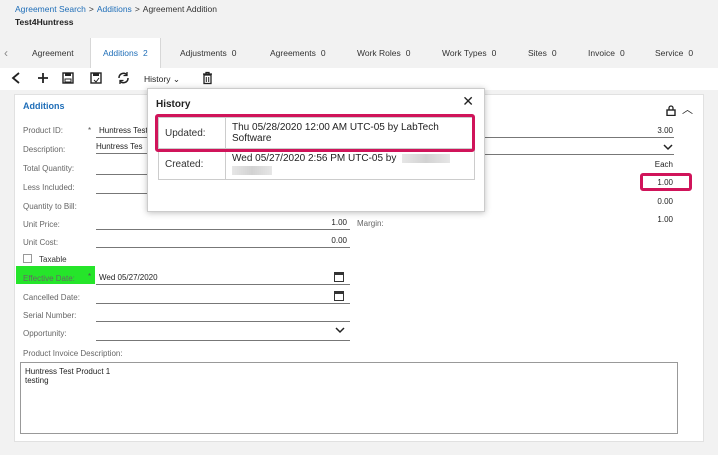 The width and height of the screenshot is (718, 455). I want to click on unit-cost-label: Unit Cost:, so click(41, 242).